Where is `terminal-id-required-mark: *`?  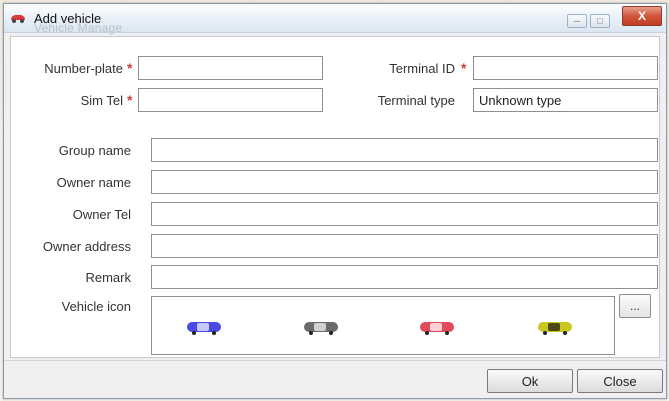 terminal-id-required-mark: * is located at coordinates (464, 68).